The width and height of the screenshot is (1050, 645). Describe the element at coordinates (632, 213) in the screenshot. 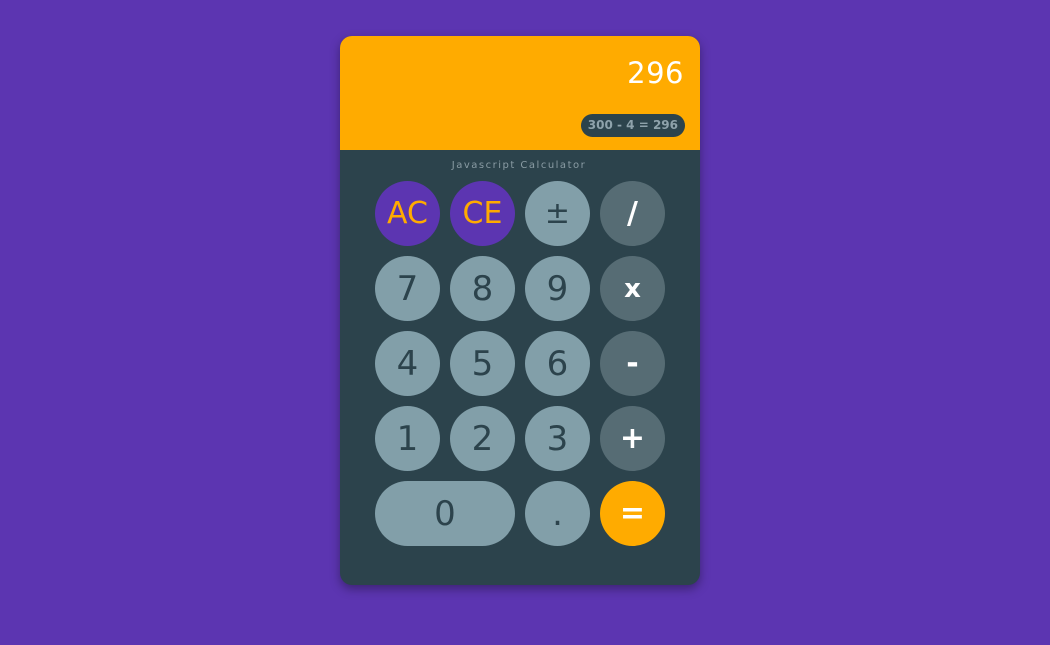

I see `divide-button: /` at that location.